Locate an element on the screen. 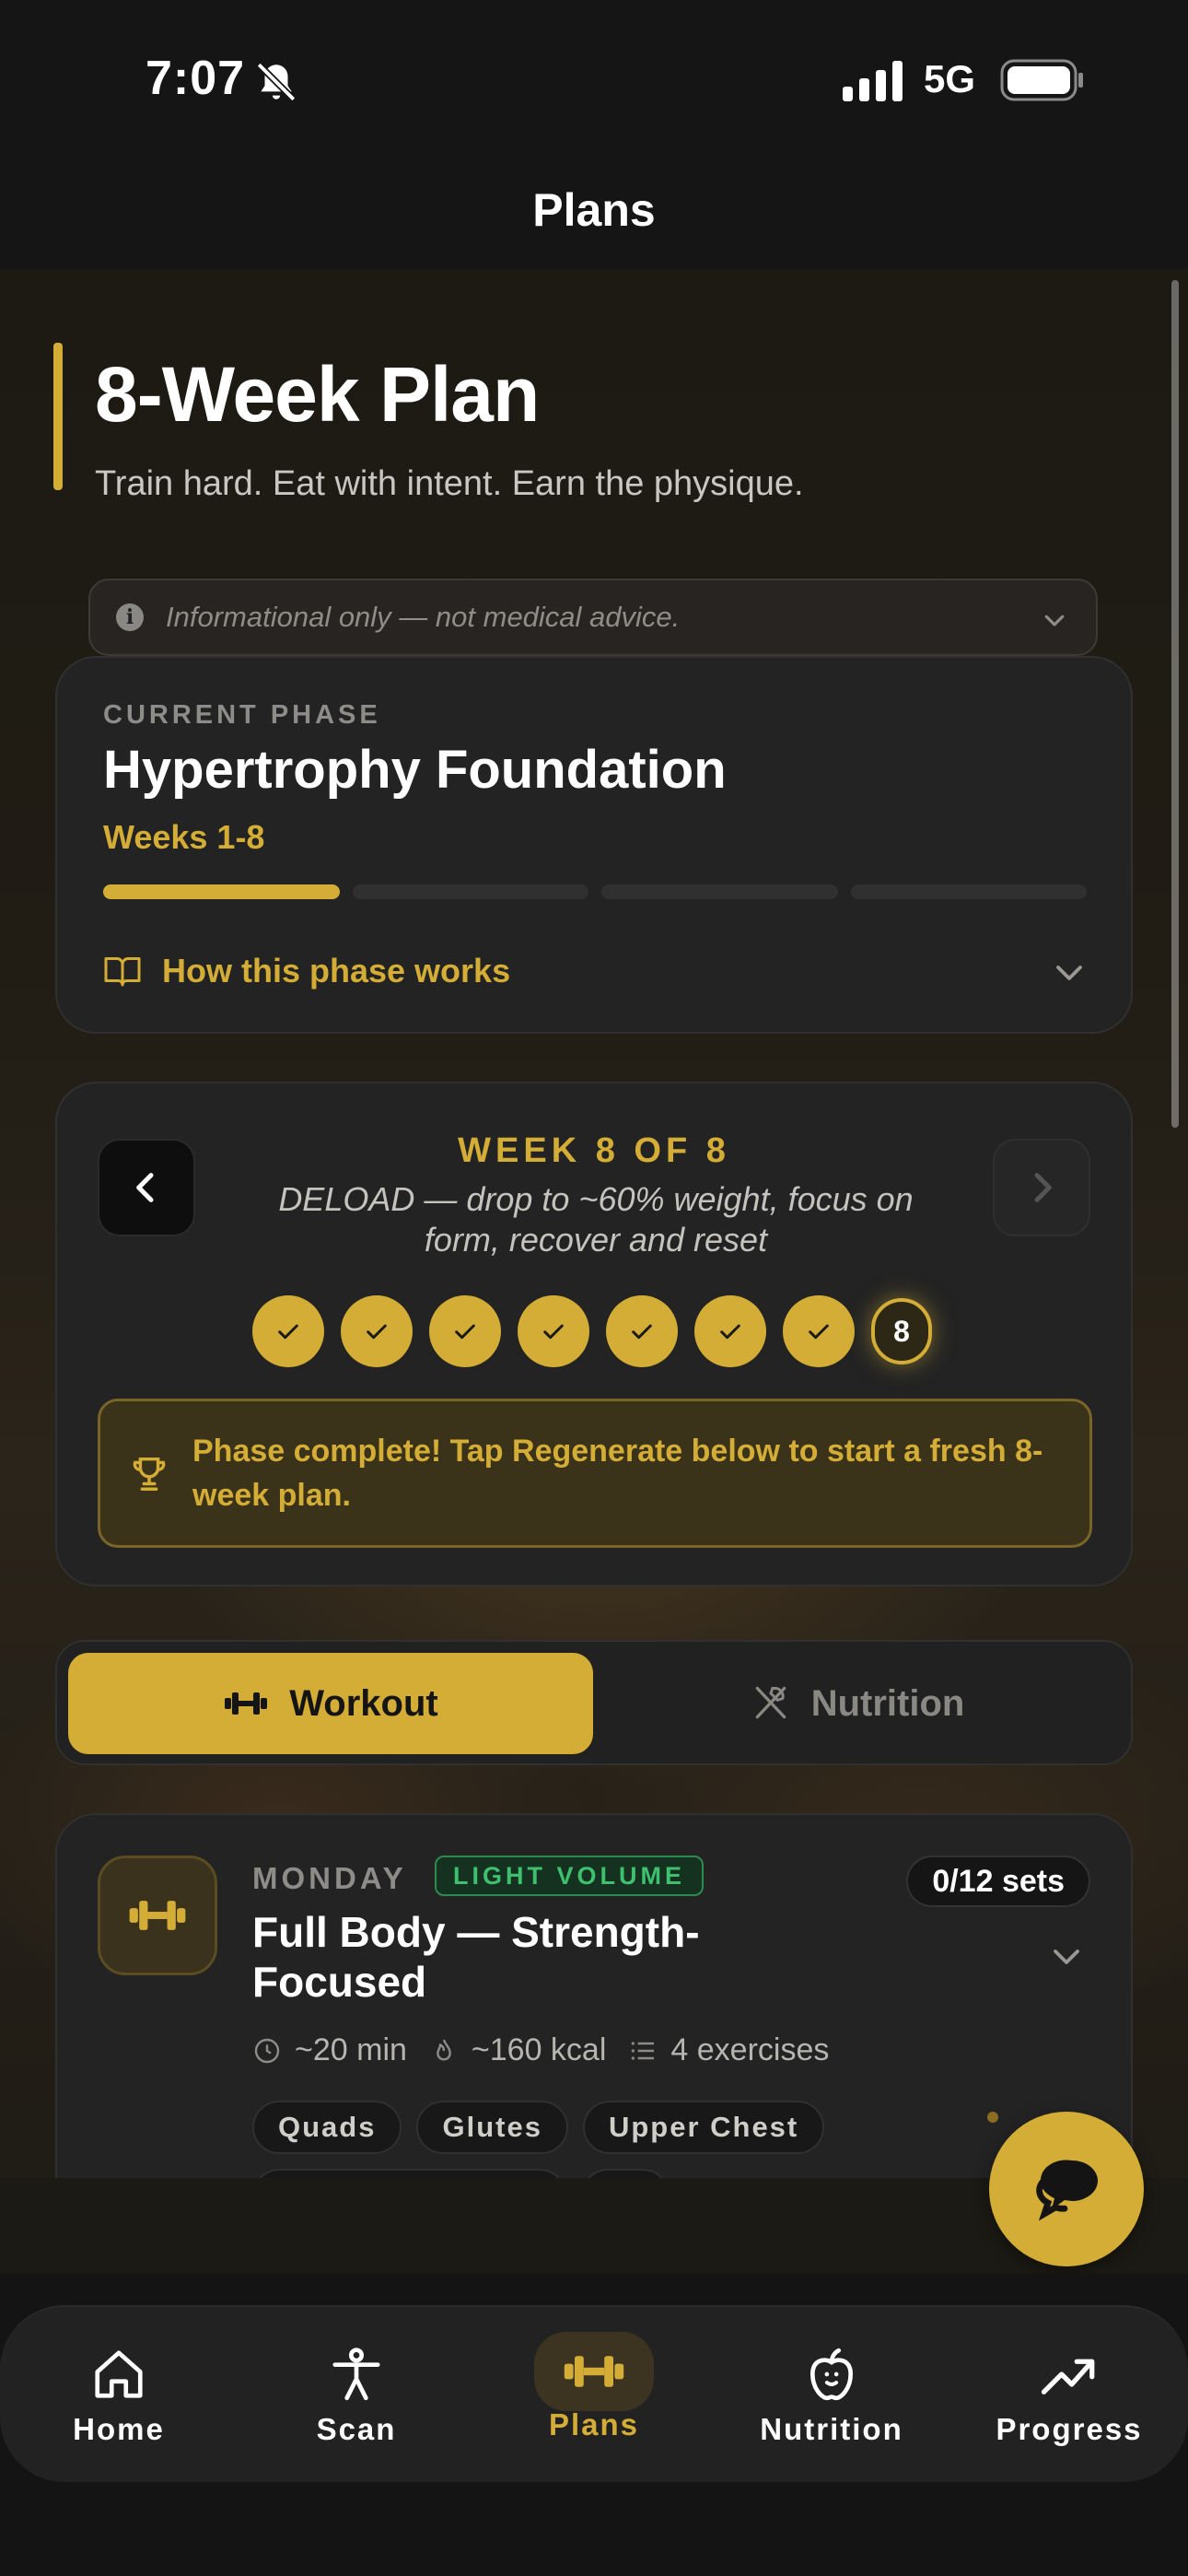  nav-home-label: Home is located at coordinates (119, 2429).